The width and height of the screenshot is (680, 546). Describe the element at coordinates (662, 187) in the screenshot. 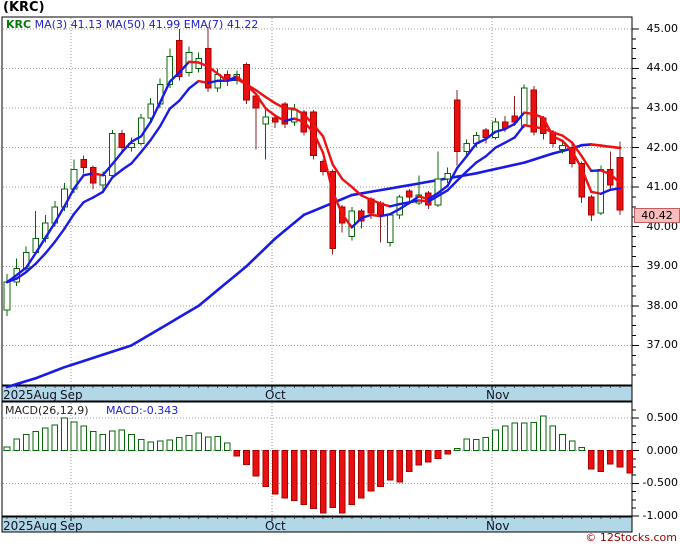

I see `price-axis-label-41.00: 41.00` at that location.